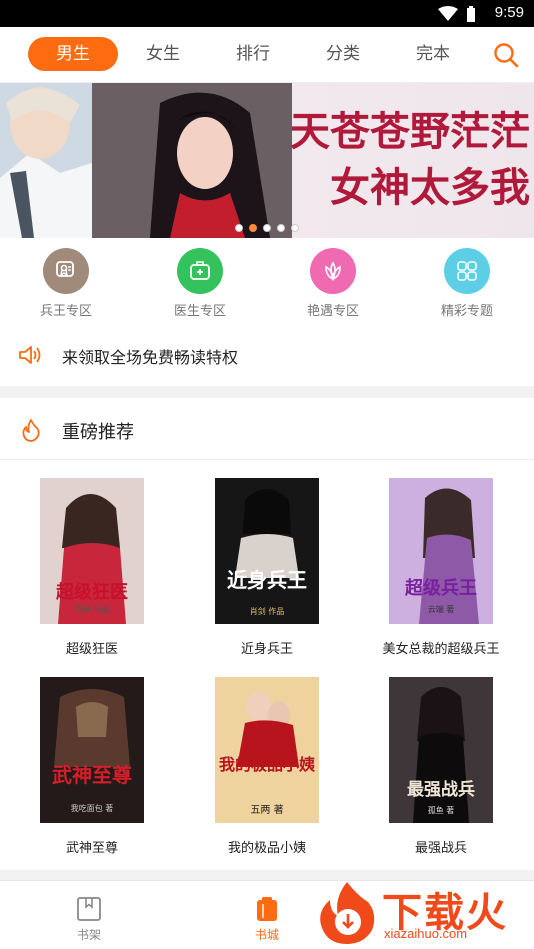  I want to click on cover-author: 肖剑 作品, so click(267, 611).